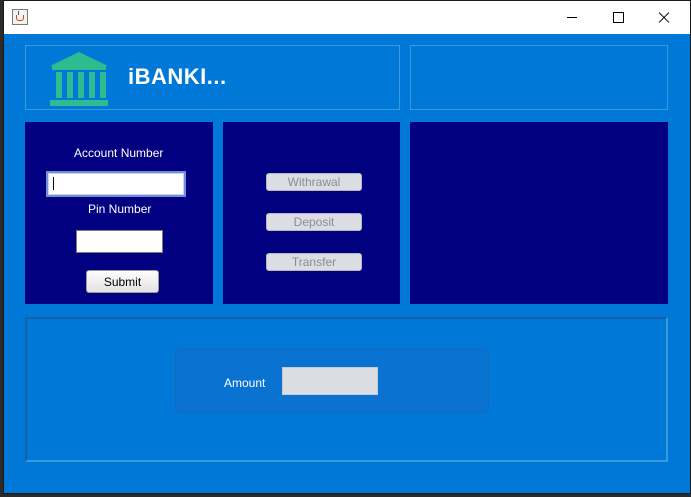 The image size is (691, 497). I want to click on transfer-button: Transfer, so click(314, 262).